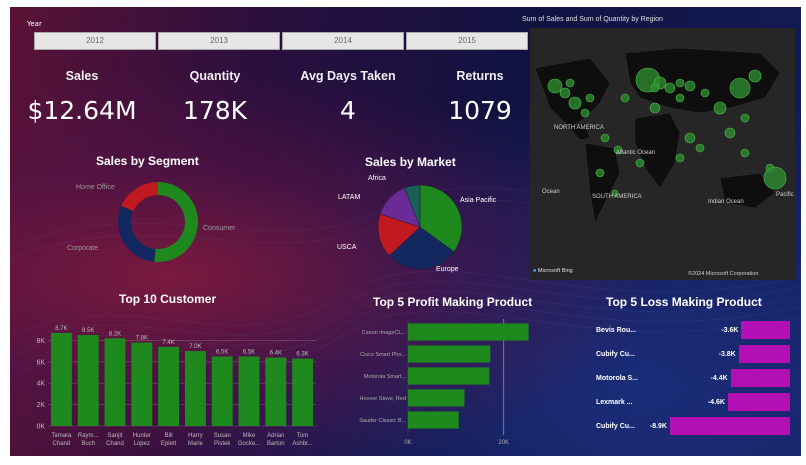 This screenshot has width=806, height=465. Describe the element at coordinates (579, 128) in the screenshot. I see `map-label-north-america: NORTH AMERICA` at that location.